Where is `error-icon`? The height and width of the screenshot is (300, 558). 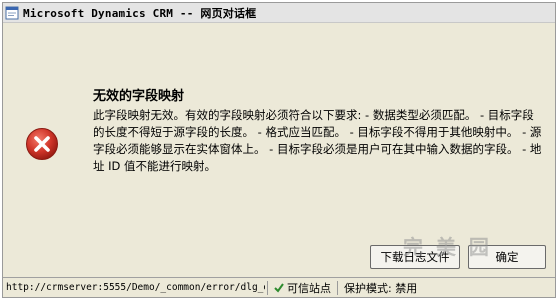
error-icon is located at coordinates (42, 144).